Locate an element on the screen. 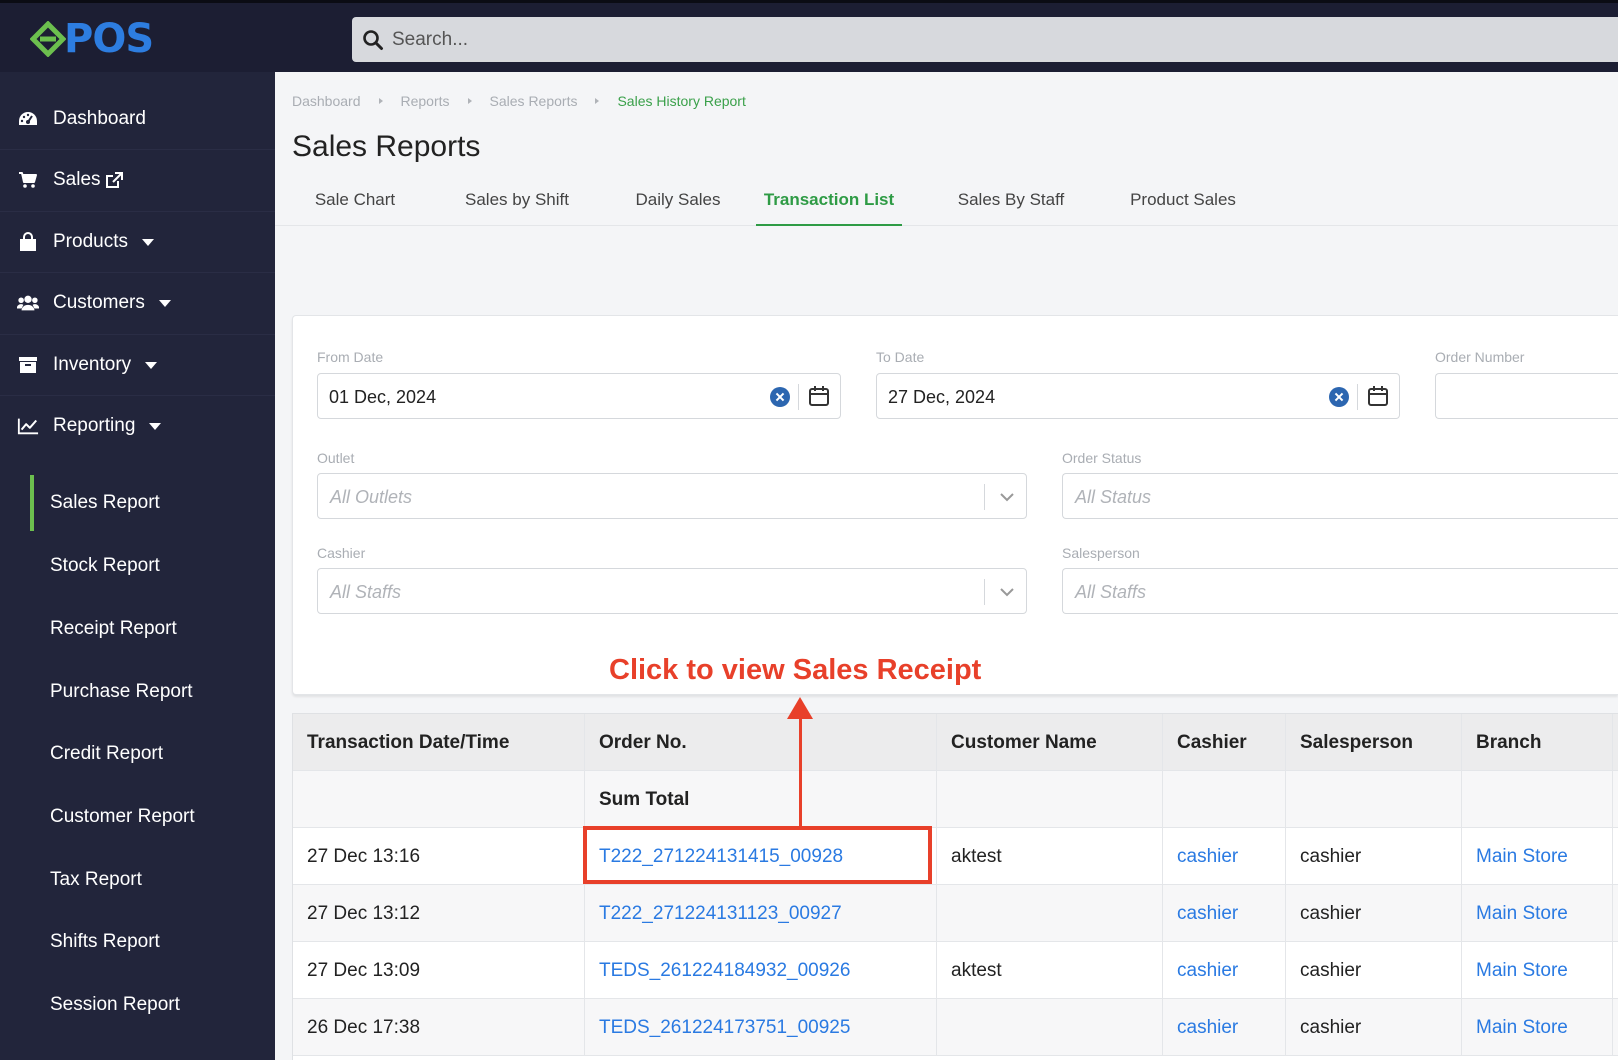 Image resolution: width=1618 pixels, height=1060 pixels. external-link-icon is located at coordinates (114, 180).